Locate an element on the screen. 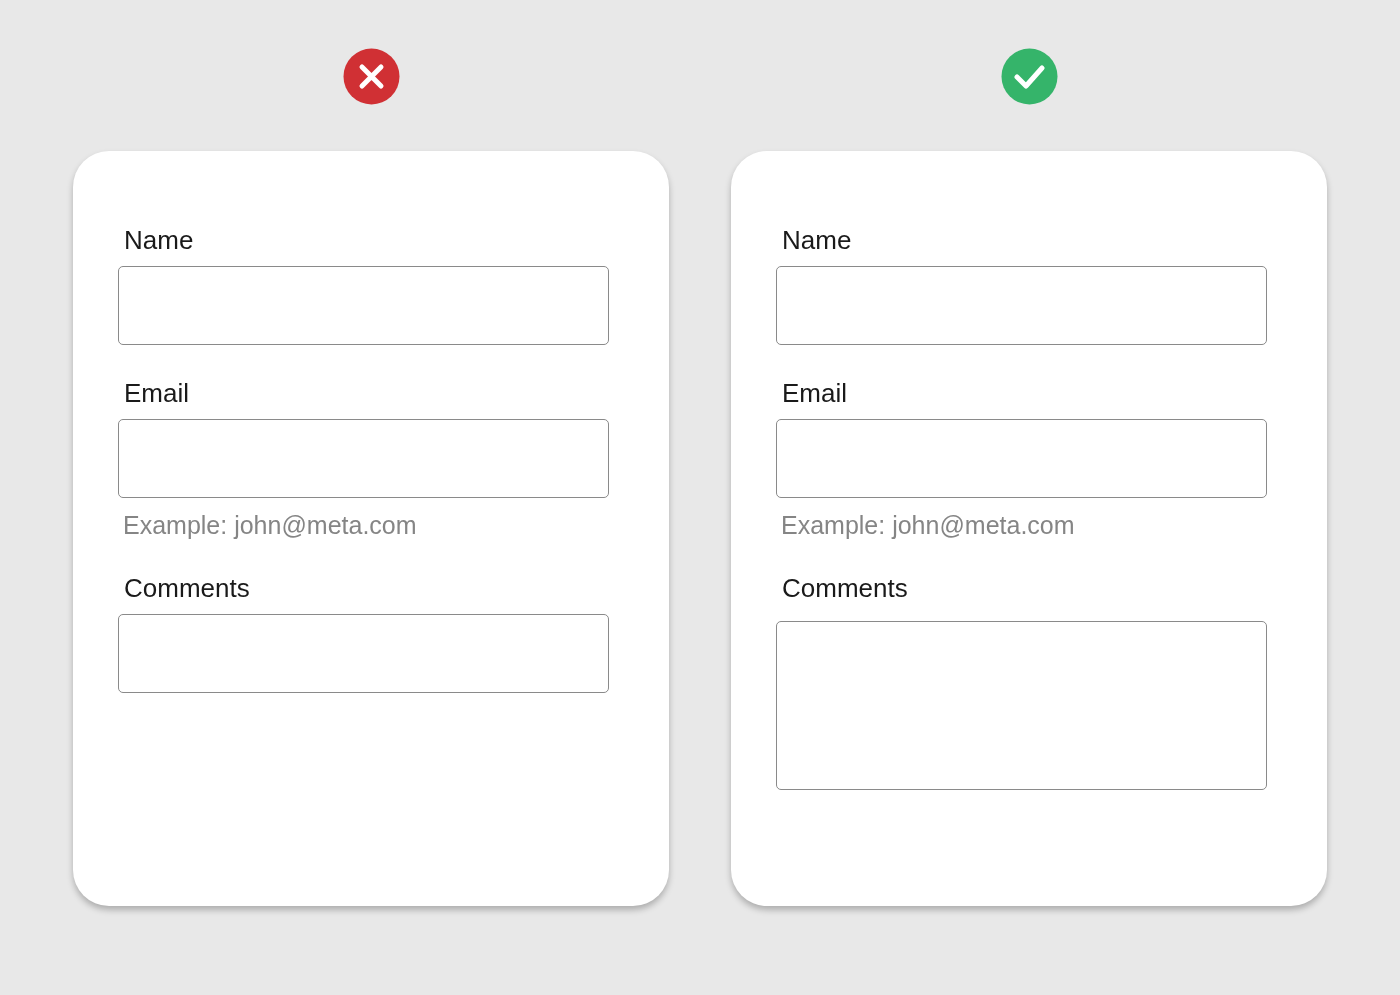 The width and height of the screenshot is (1400, 995). check-icon is located at coordinates (1029, 76).